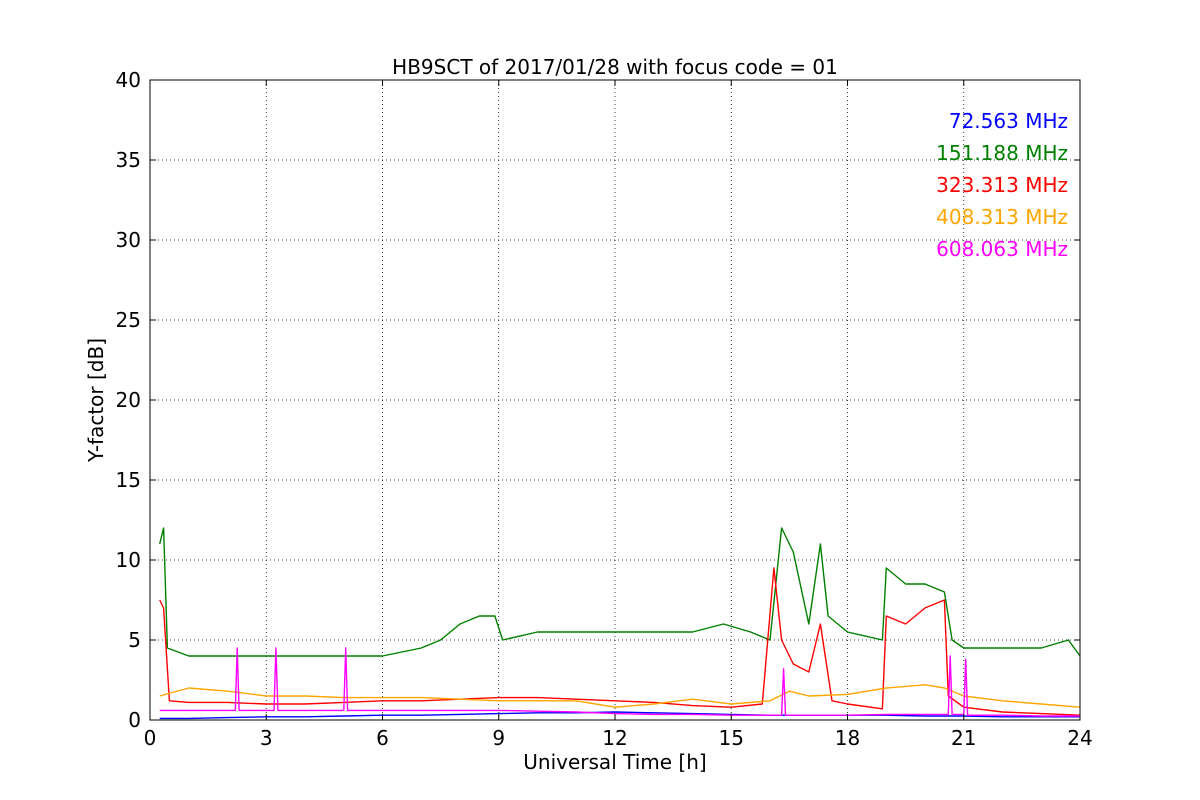 This screenshot has width=1200, height=800. What do you see at coordinates (128, 480) in the screenshot?
I see `y-tick-label: 15` at bounding box center [128, 480].